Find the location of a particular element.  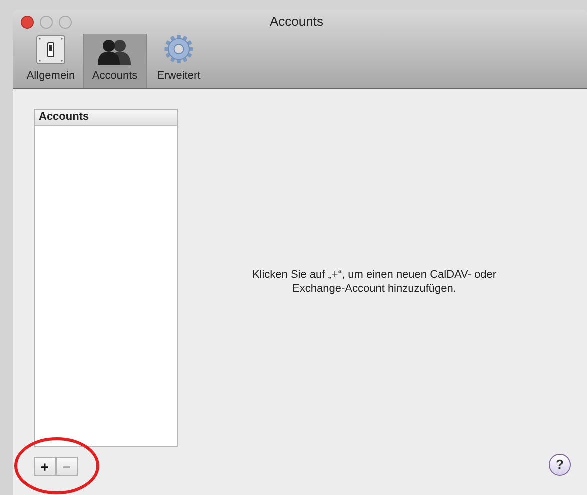

list-header: Accounts is located at coordinates (106, 118).